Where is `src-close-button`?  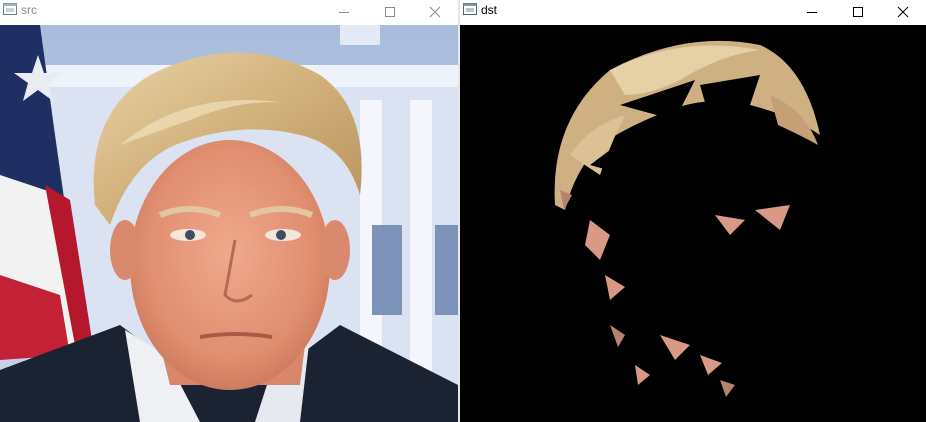 src-close-button is located at coordinates (435, 12).